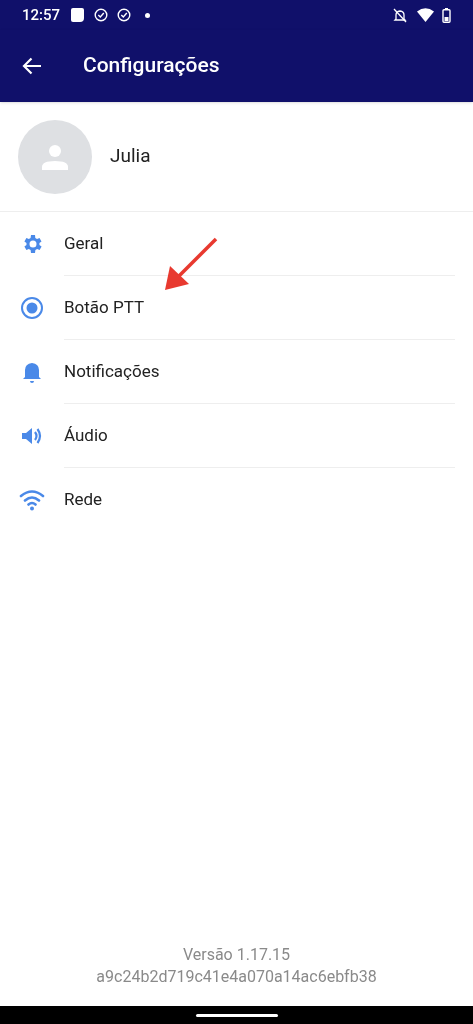 Image resolution: width=473 pixels, height=1024 pixels. I want to click on menu-label: Notificações, so click(112, 371).